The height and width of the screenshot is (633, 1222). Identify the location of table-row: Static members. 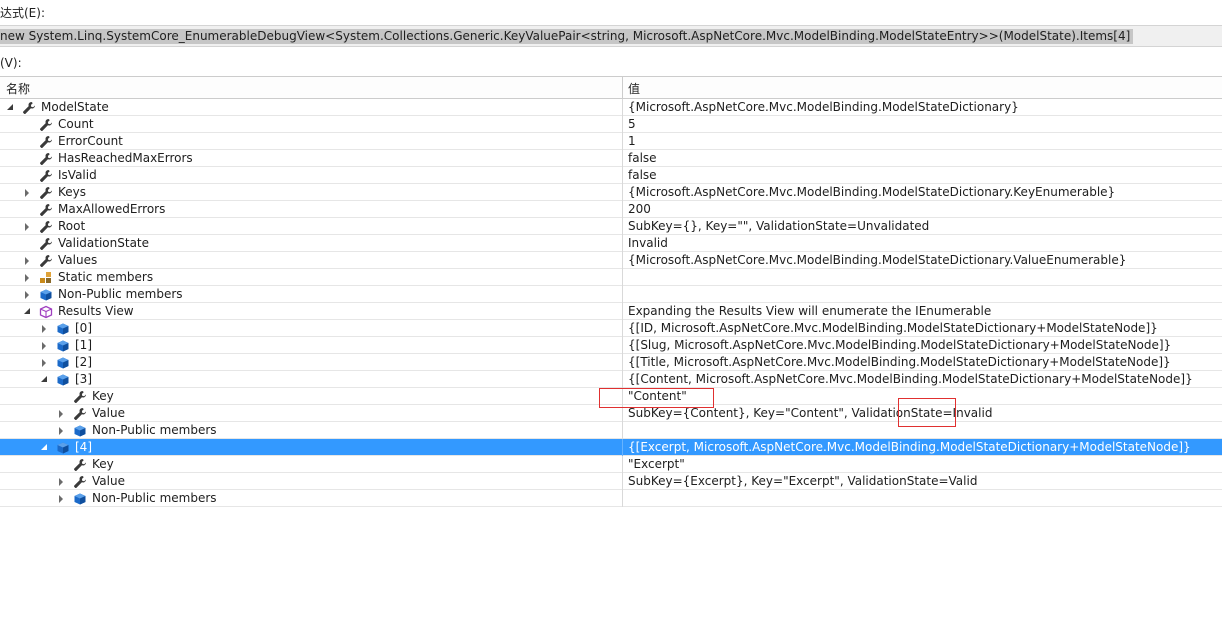
(611, 277).